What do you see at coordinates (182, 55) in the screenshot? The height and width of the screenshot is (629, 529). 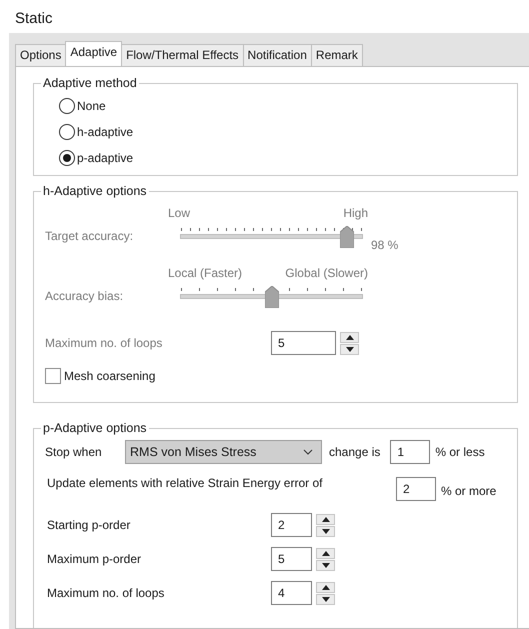 I see `tab: Flow/Thermal Effects` at bounding box center [182, 55].